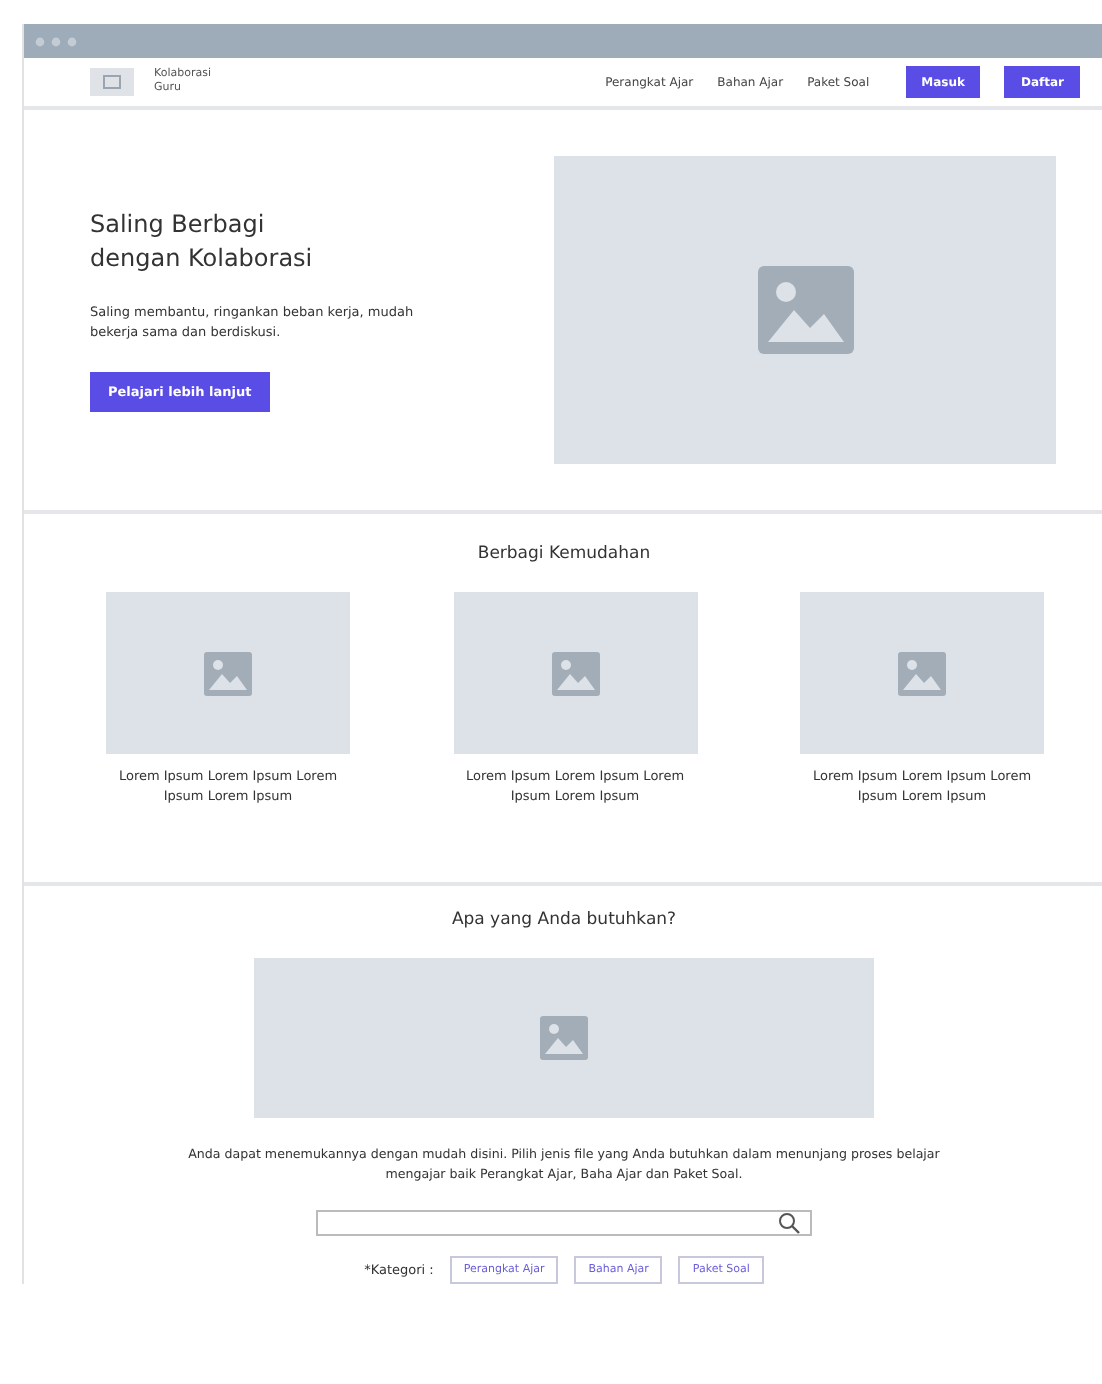 The height and width of the screenshot is (1384, 1102). What do you see at coordinates (564, 554) in the screenshot?
I see `section-title: Berbagi Kemudahan` at bounding box center [564, 554].